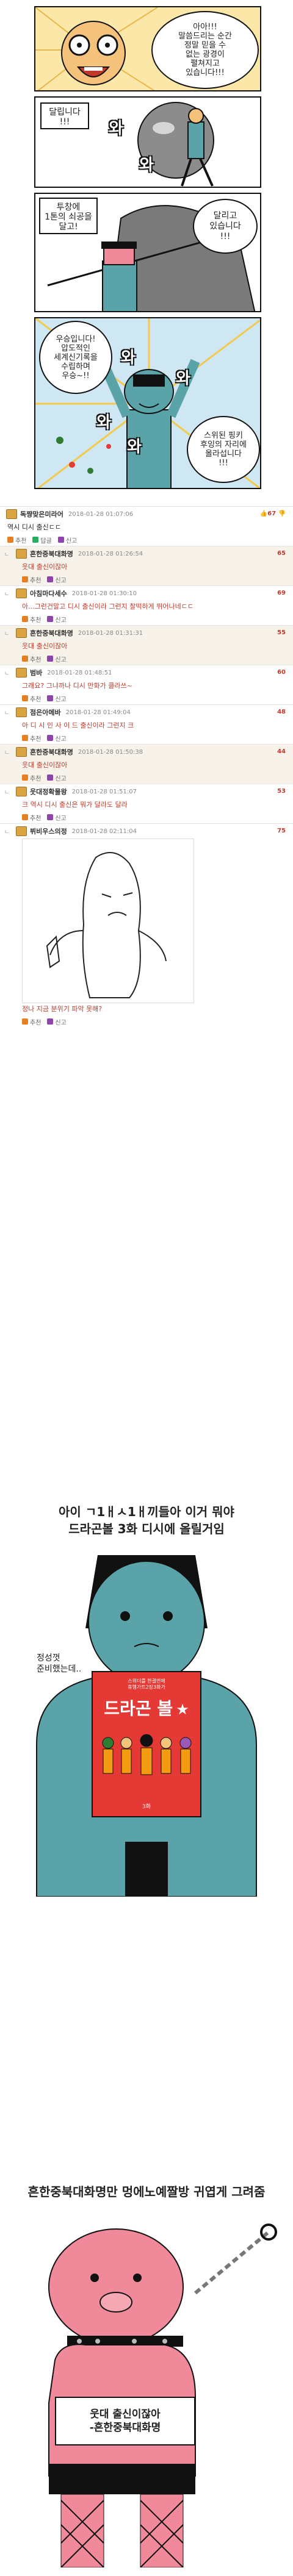 The image size is (293, 2576). I want to click on comment-nickname: 뷔비우스의정, so click(48, 831).